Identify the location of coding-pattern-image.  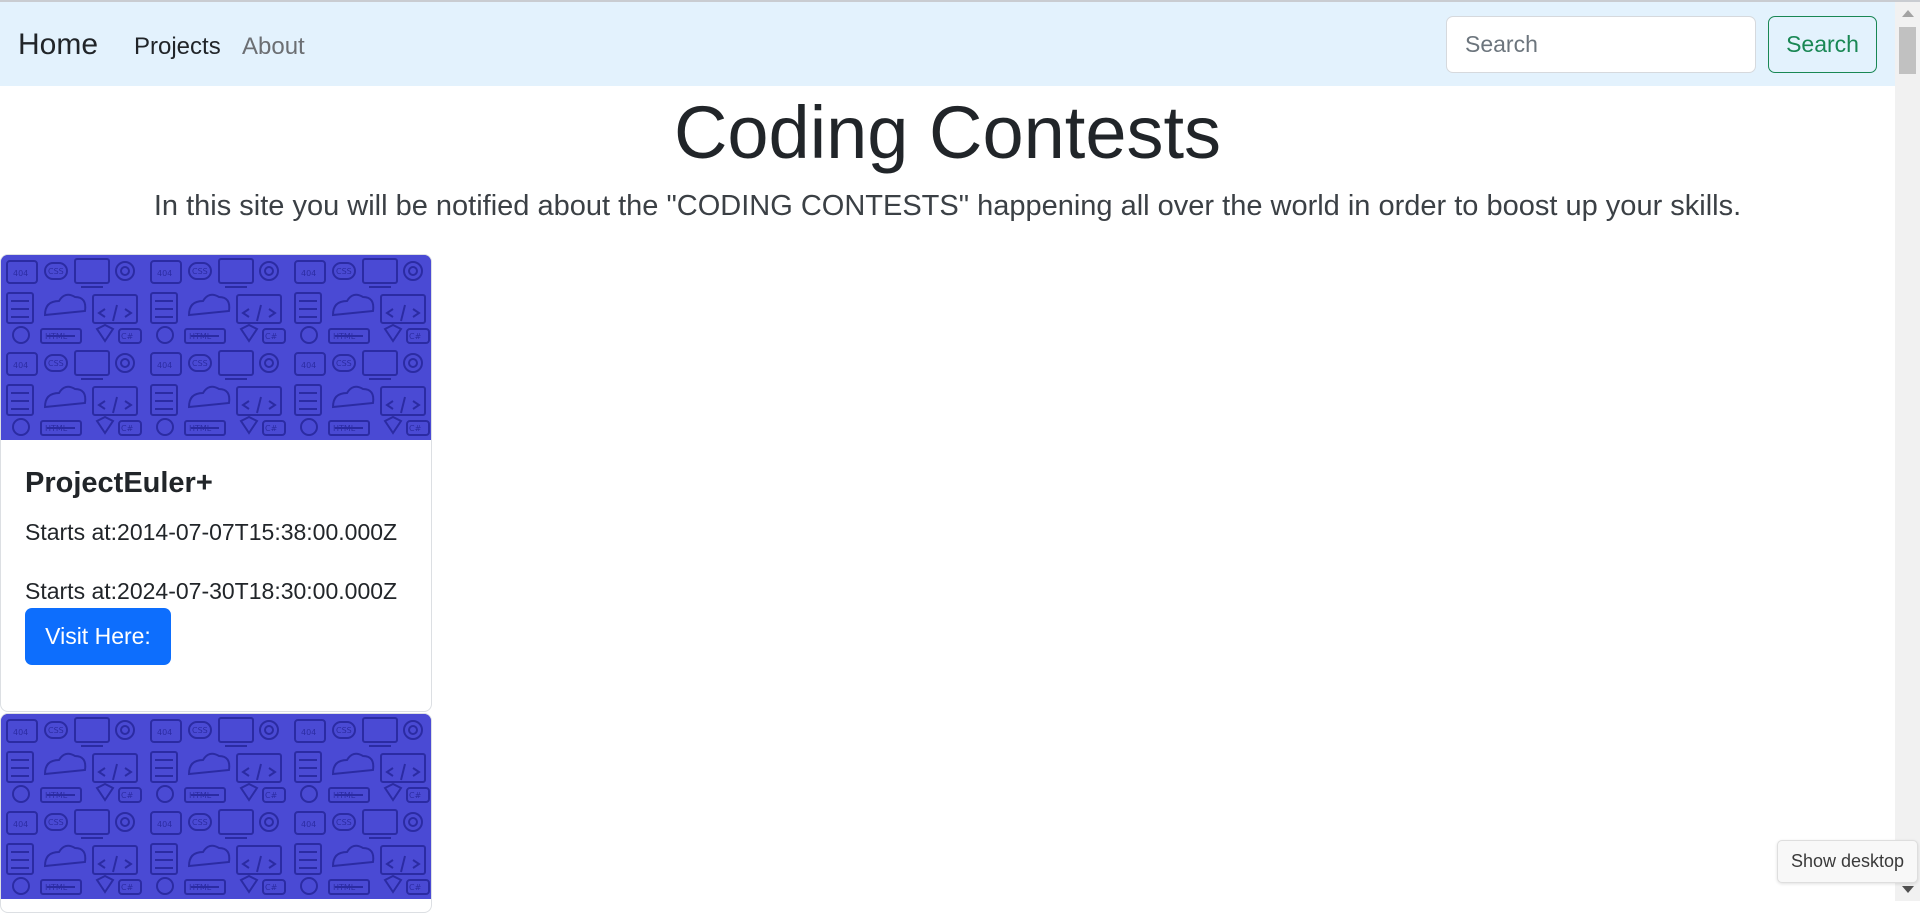
(216, 806).